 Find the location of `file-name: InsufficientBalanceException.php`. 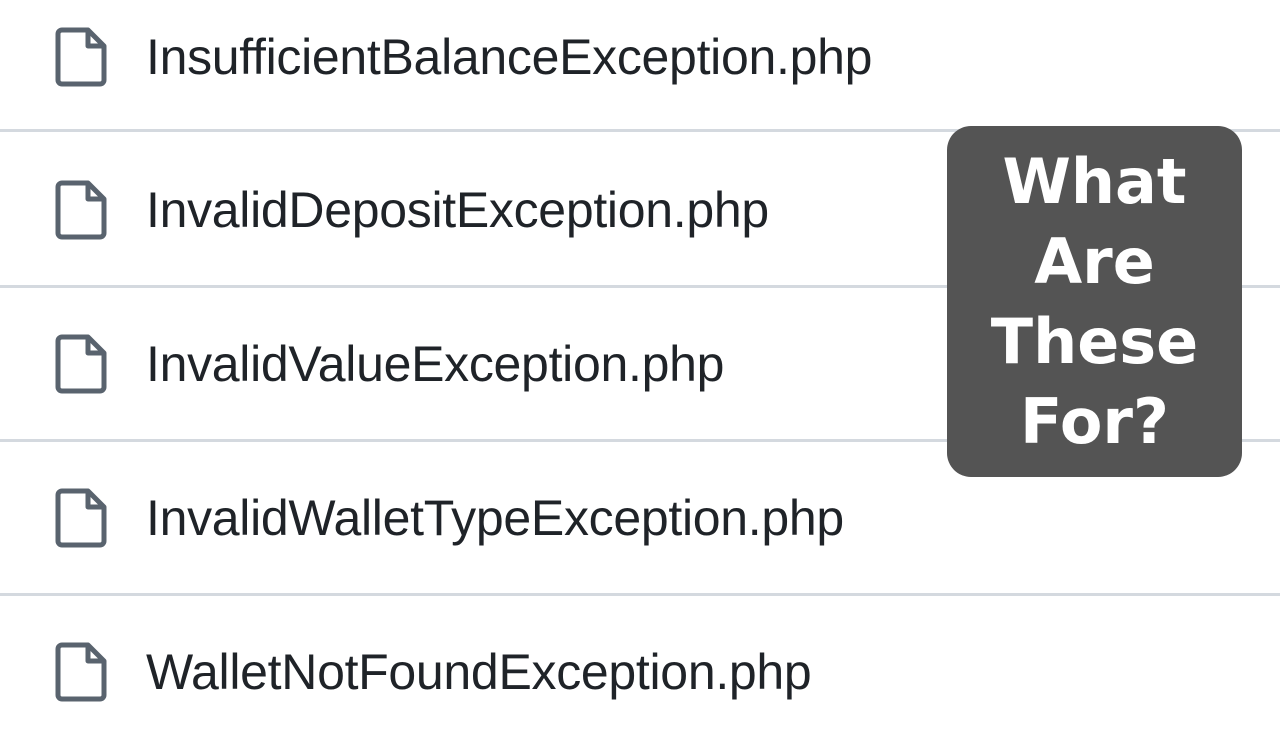

file-name: InsufficientBalanceException.php is located at coordinates (509, 57).